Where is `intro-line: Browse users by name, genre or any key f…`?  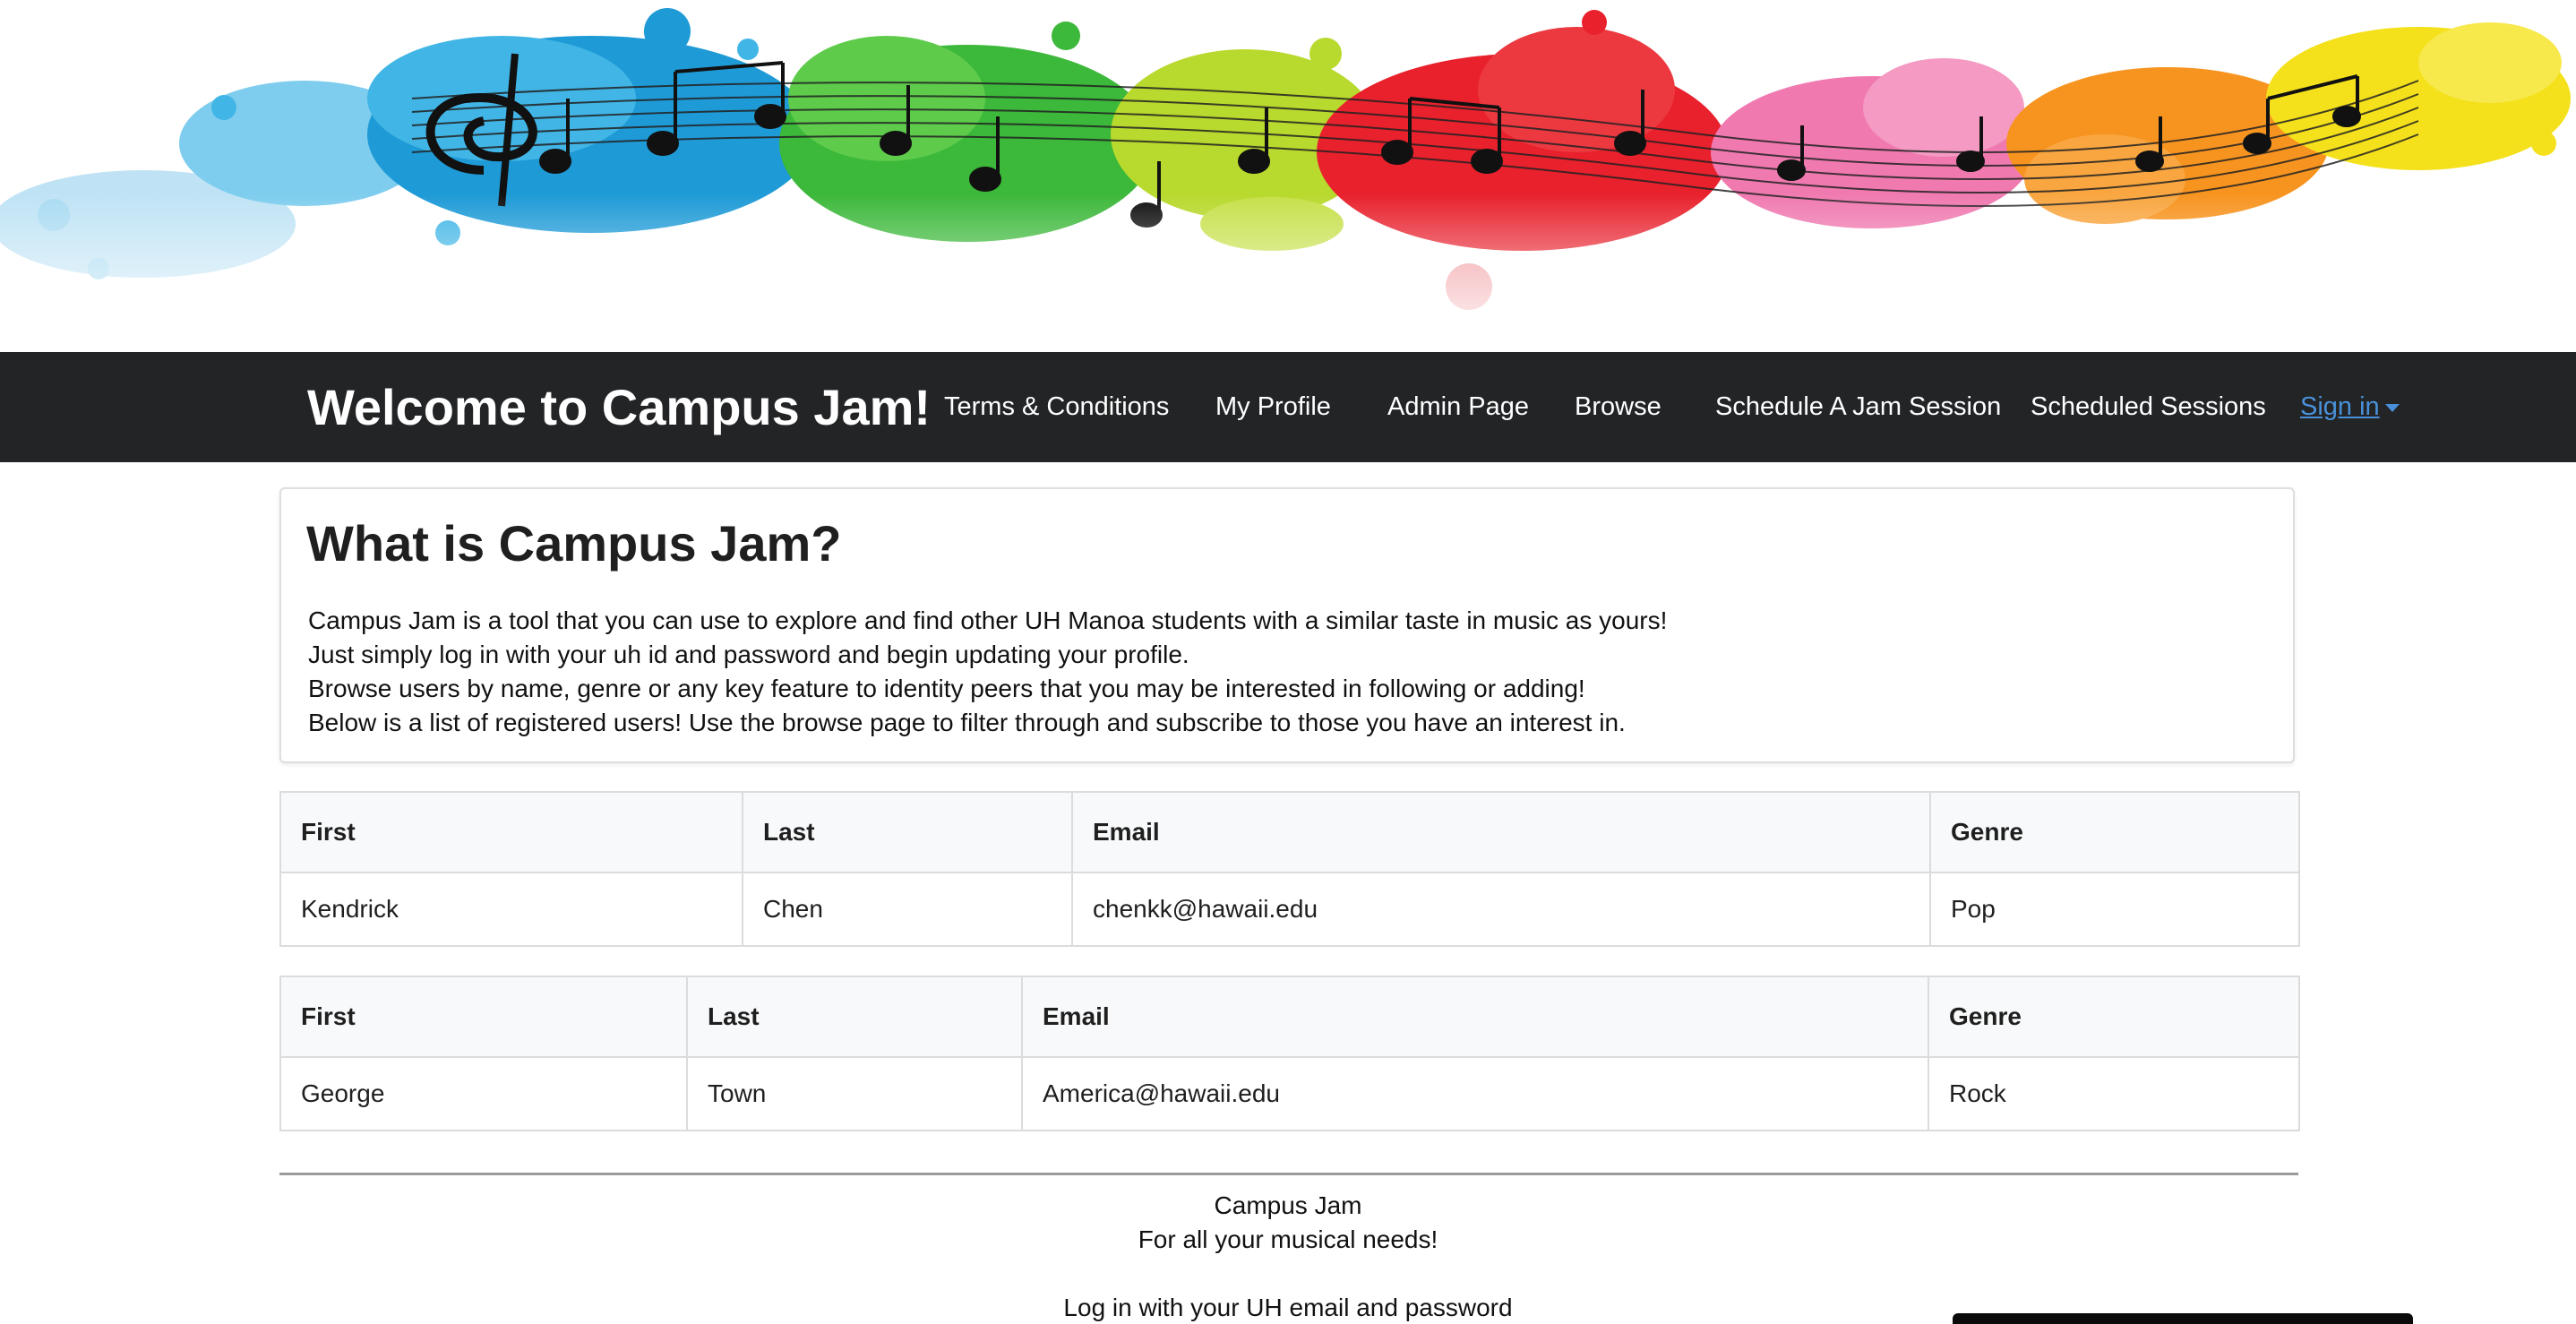 intro-line: Browse users by name, genre or any key f… is located at coordinates (946, 688).